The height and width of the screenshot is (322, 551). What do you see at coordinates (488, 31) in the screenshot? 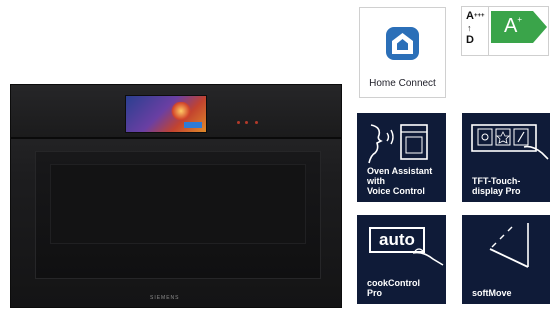
I see `divider` at bounding box center [488, 31].